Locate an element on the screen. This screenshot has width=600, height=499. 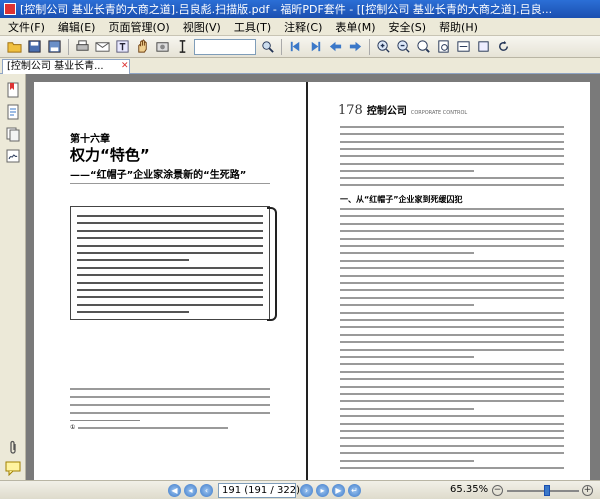
text-select-tool-icon is located at coordinates (182, 46).